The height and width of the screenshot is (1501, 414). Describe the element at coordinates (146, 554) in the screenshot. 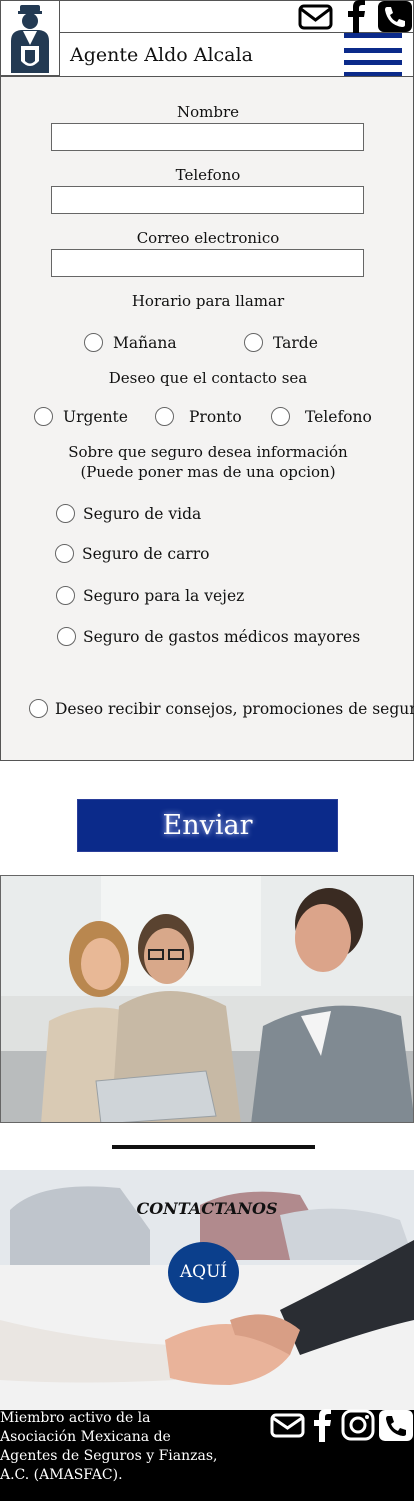

I see `car-insurance-label: Seguro de carro` at that location.